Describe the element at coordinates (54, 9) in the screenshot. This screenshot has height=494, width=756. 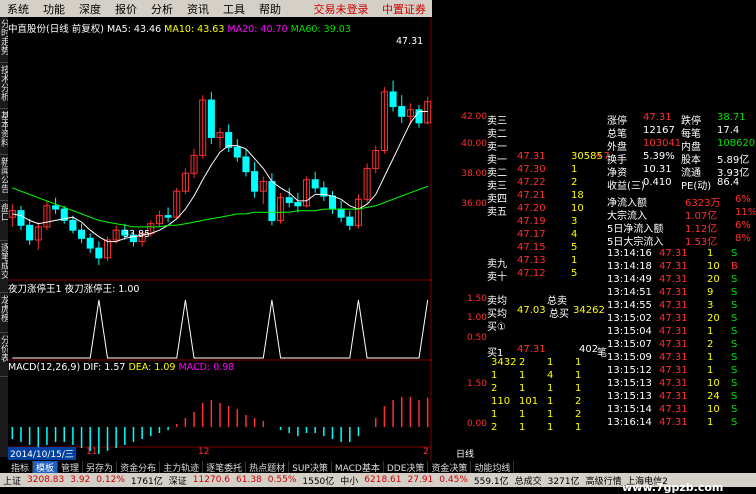
I see `menu-function: 功能` at that location.